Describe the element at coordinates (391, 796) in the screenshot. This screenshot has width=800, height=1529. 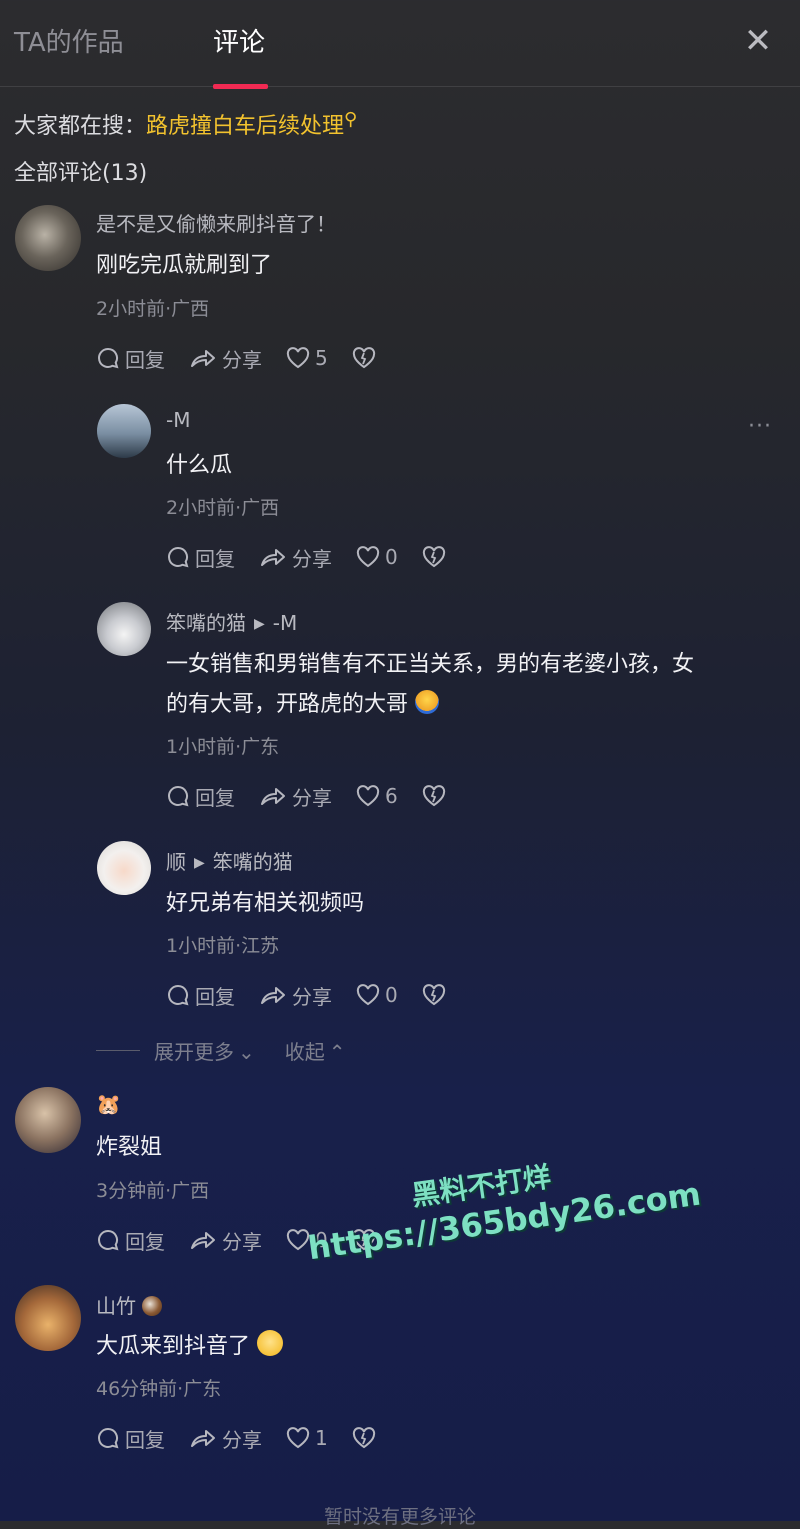
I see `like-count: 6` at that location.